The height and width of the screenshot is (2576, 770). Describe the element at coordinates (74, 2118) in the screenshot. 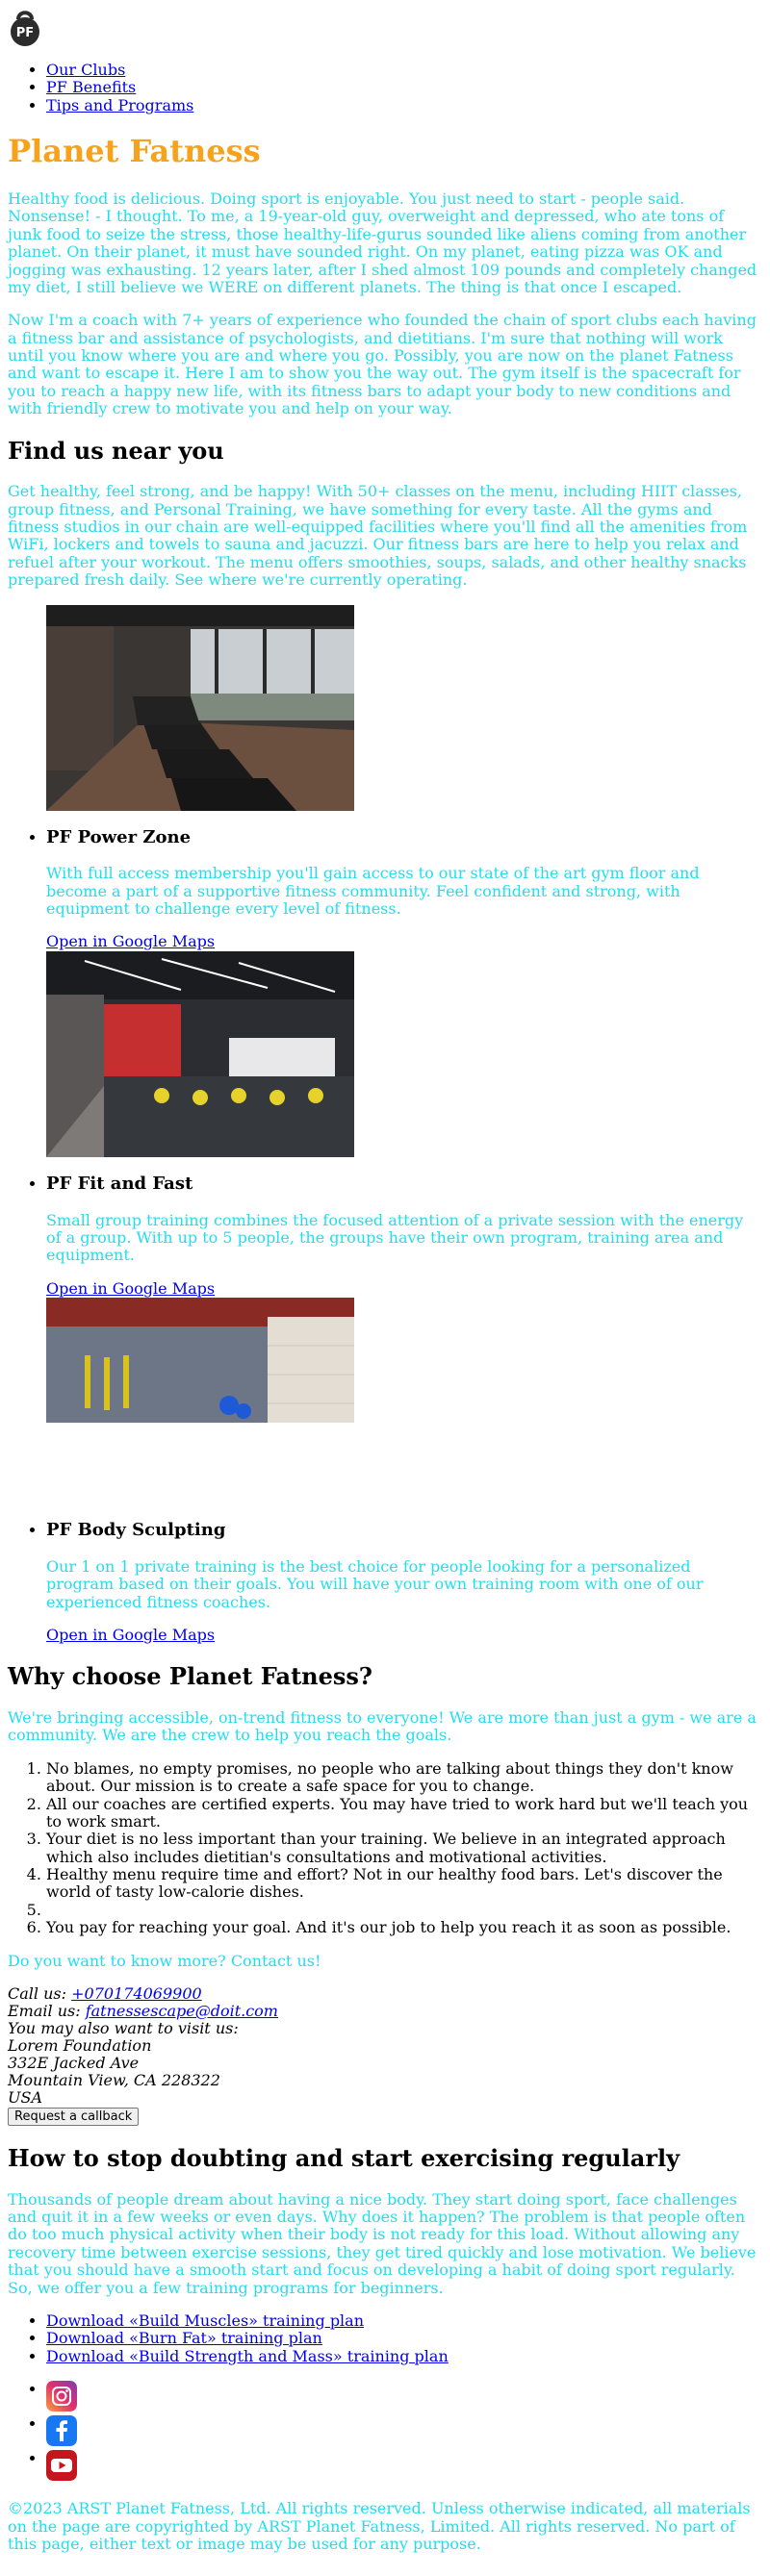

I see `request-callback-button: Request a callback` at that location.